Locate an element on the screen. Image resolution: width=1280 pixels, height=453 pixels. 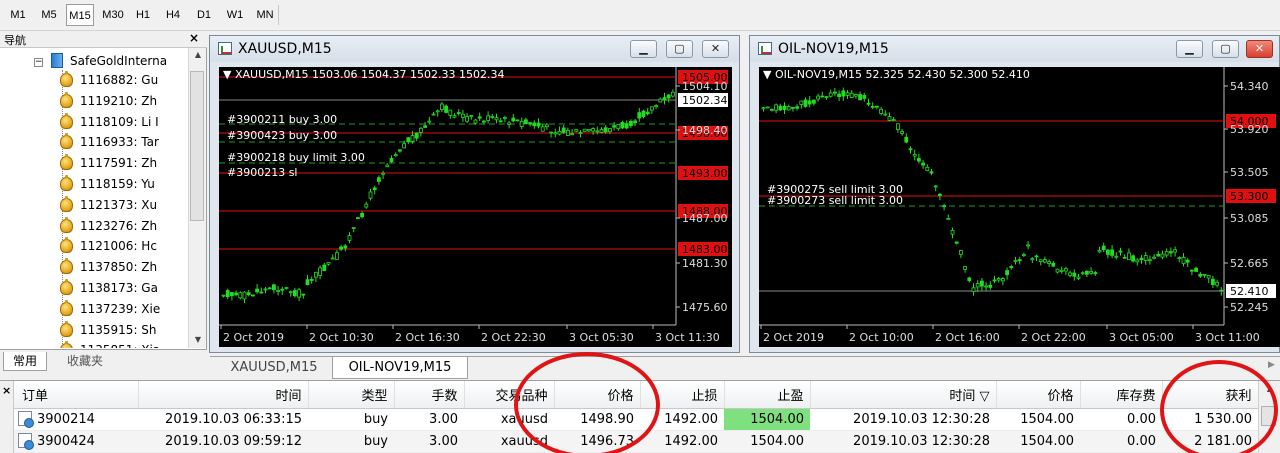
timeframe-h1-button: H1 is located at coordinates (143, 15).